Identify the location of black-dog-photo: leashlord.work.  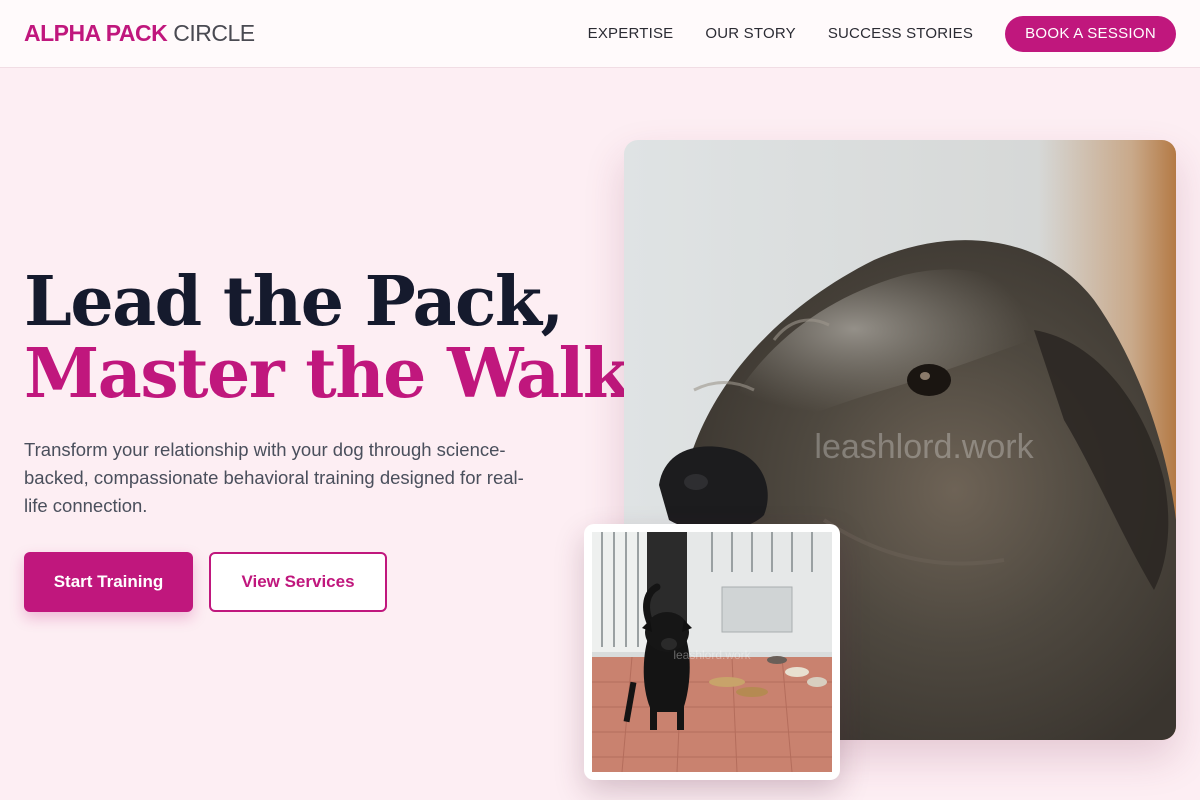
(712, 652).